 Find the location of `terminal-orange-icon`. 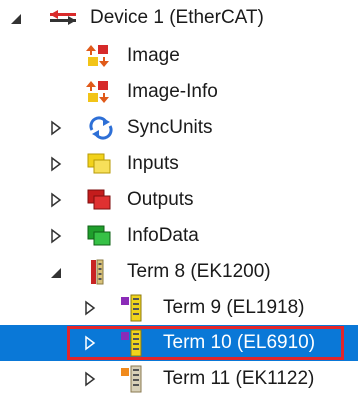

terminal-orange-icon is located at coordinates (133, 379).